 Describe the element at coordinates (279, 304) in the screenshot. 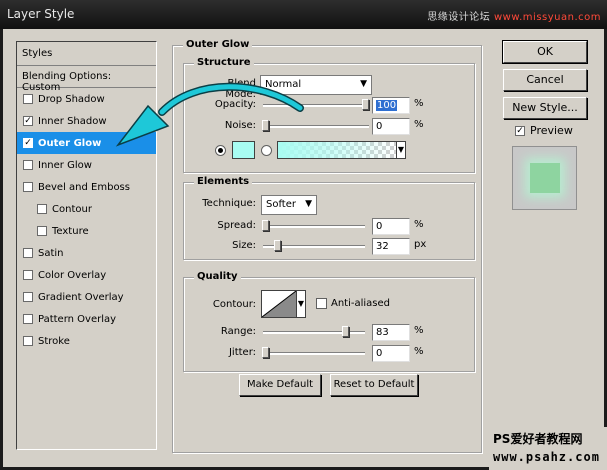

I see `contour-preview` at that location.